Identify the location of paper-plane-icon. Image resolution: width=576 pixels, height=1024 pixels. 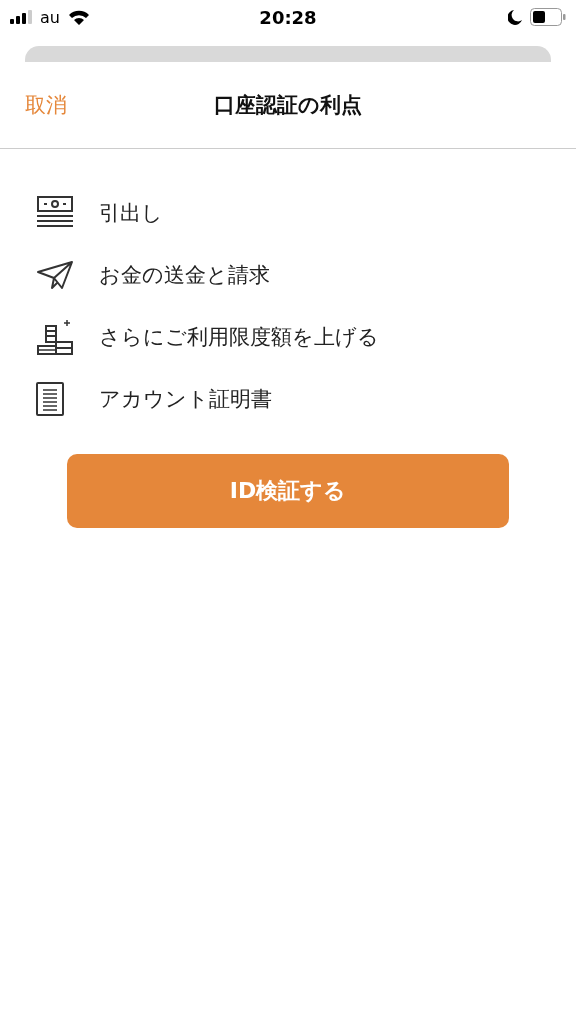
(55, 275).